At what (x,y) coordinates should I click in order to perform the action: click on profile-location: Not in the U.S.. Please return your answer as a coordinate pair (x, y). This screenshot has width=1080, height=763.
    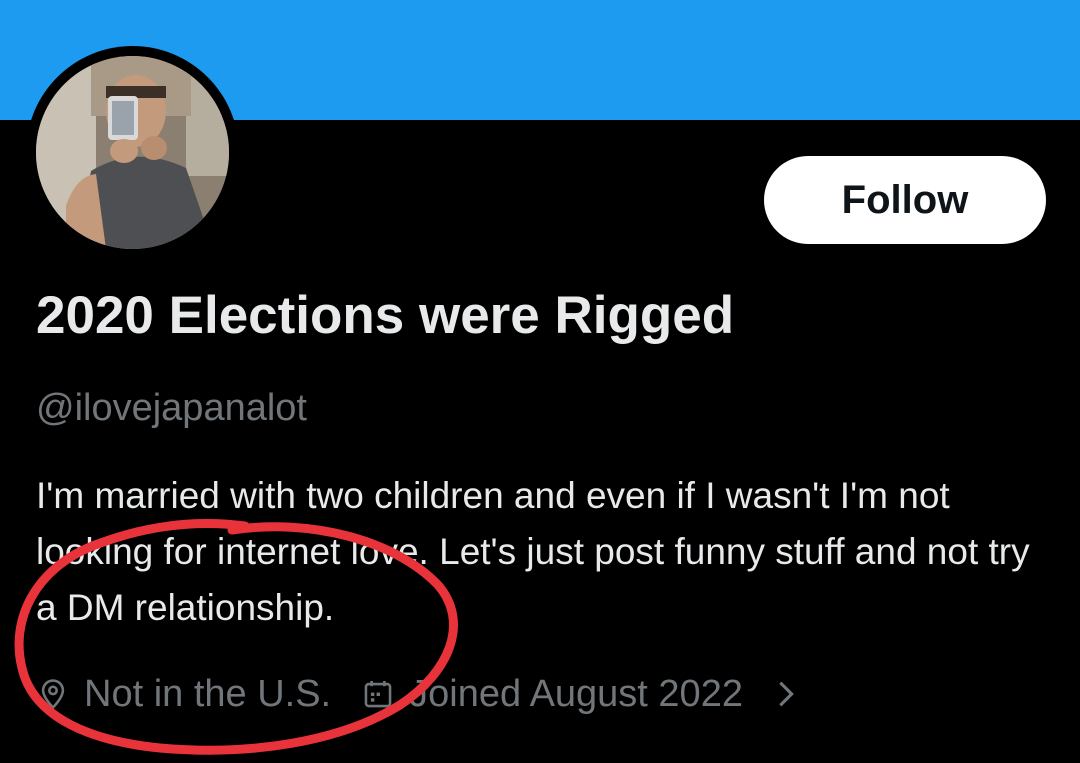
    Looking at the image, I should click on (208, 694).